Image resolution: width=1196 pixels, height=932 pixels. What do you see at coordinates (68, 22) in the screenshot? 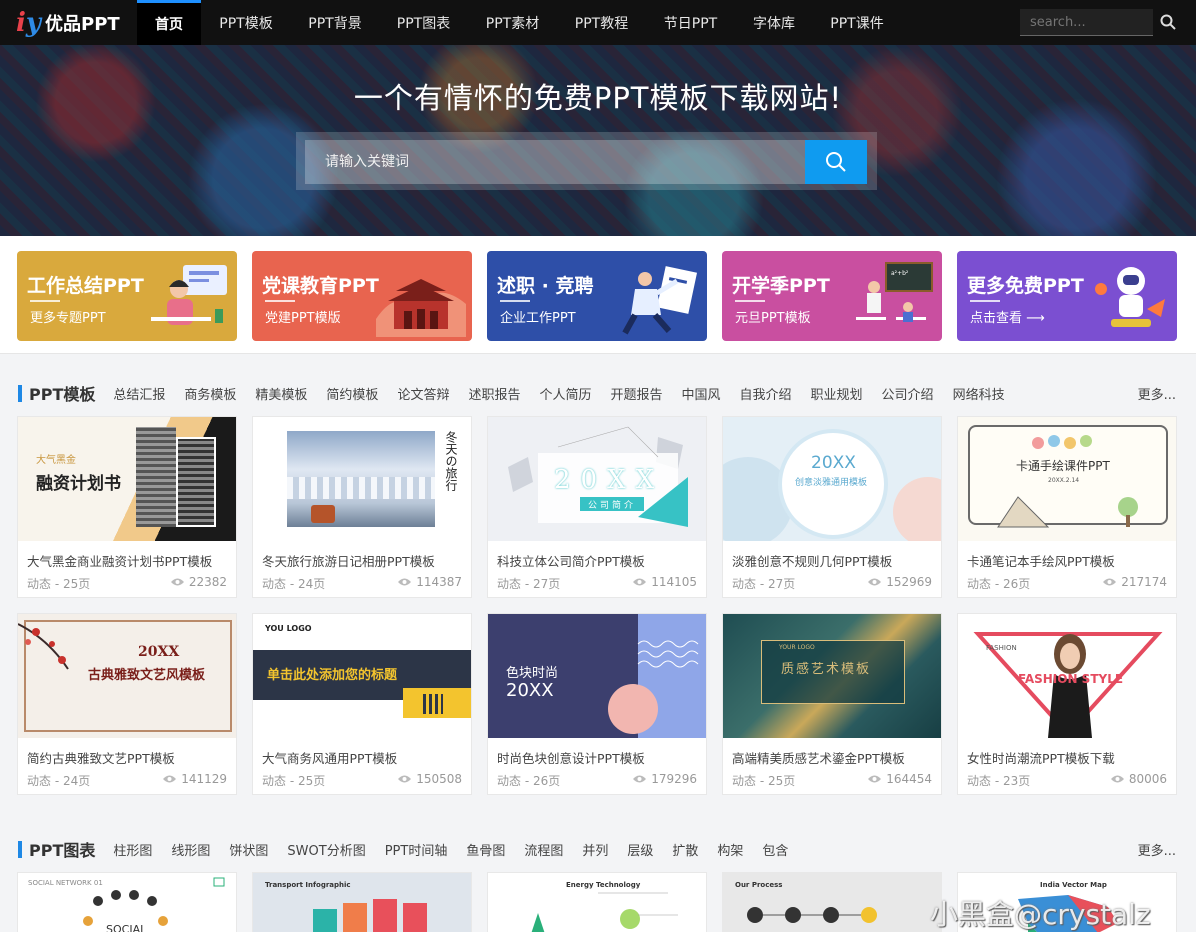
I see `site-logo: iy 优品PPT` at bounding box center [68, 22].